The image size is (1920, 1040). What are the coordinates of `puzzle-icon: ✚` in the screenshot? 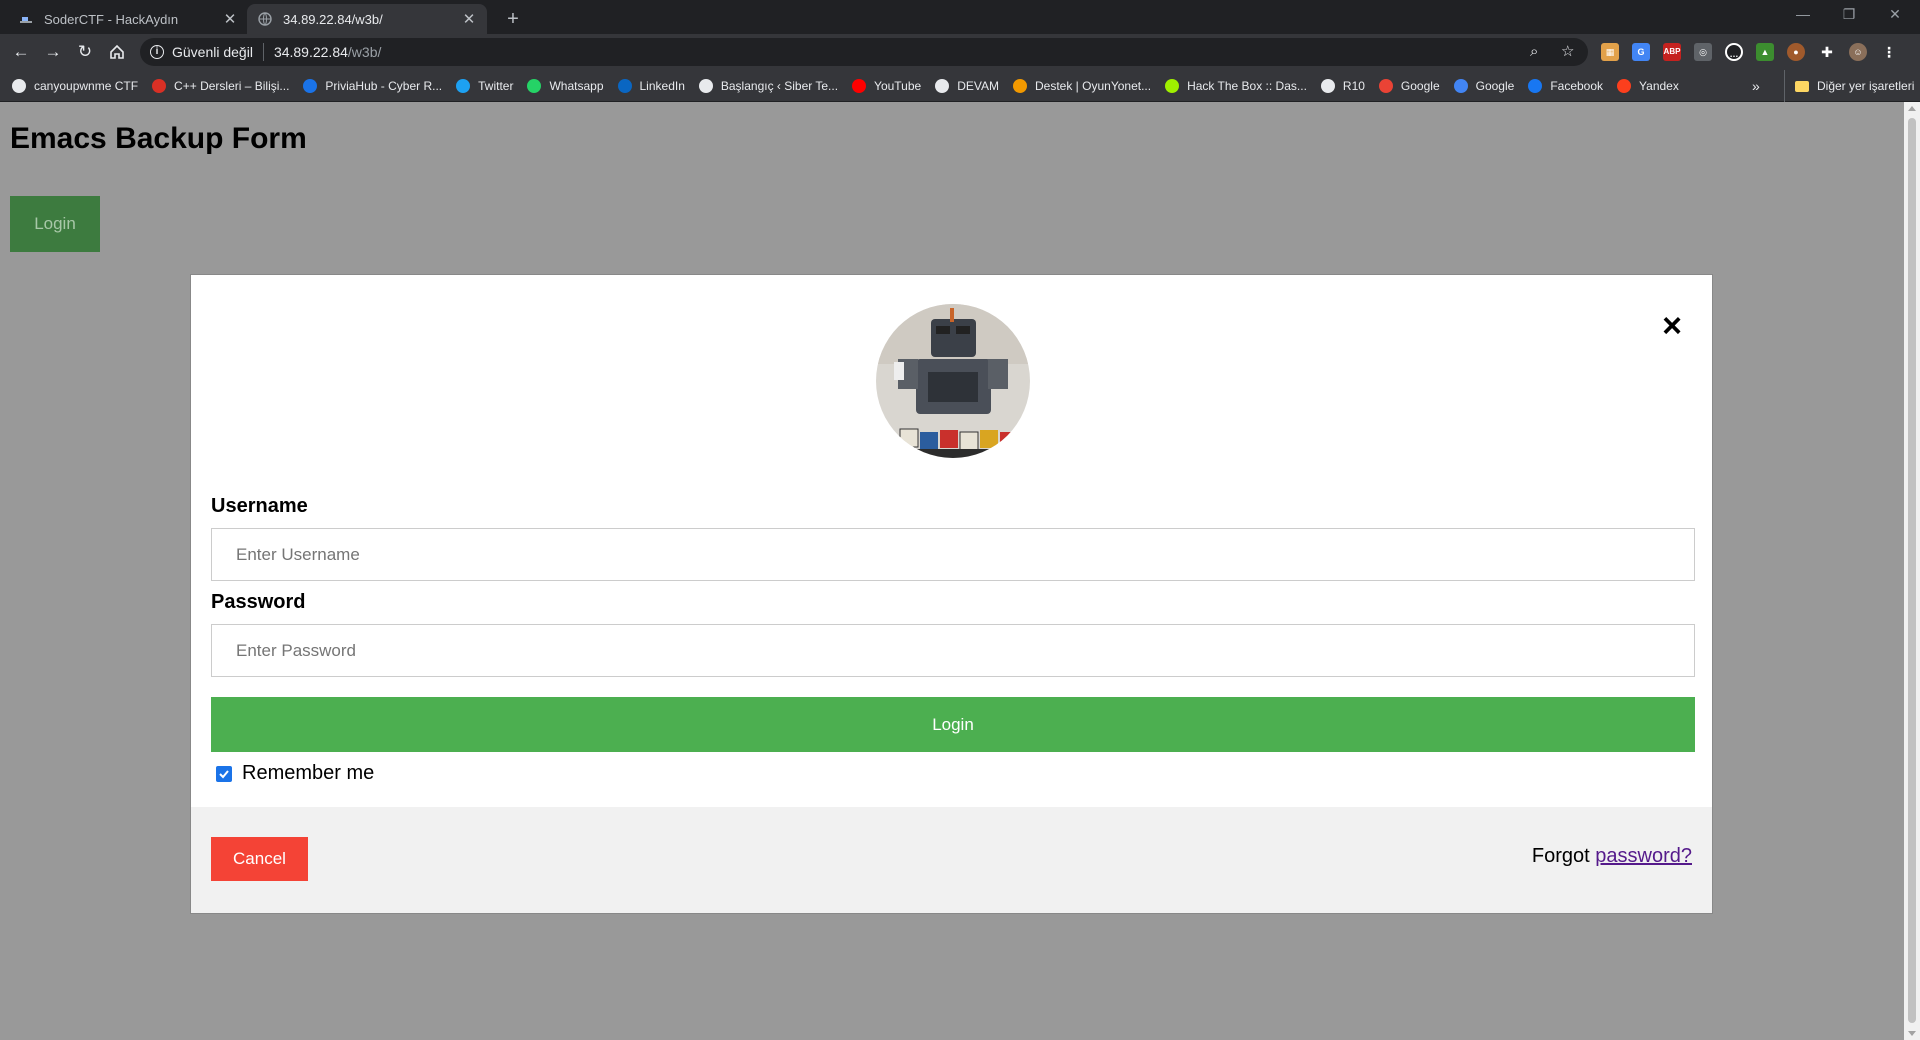 It's located at (1827, 52).